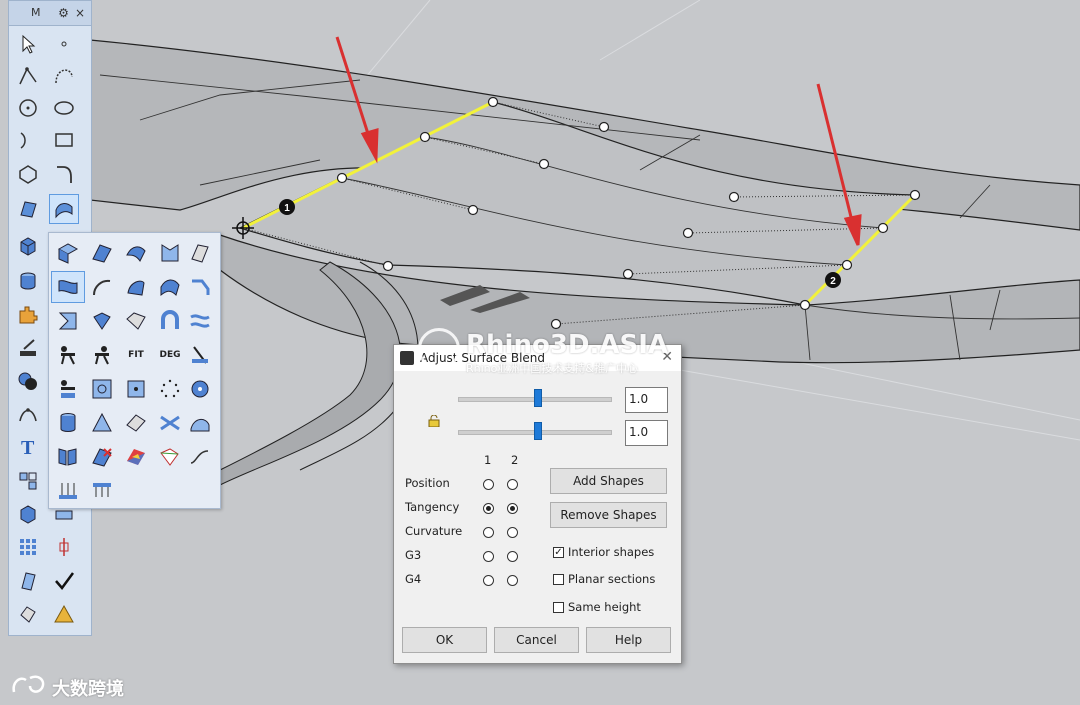 The image size is (1080, 705). I want to click on cylinder-icon, so click(28, 281).